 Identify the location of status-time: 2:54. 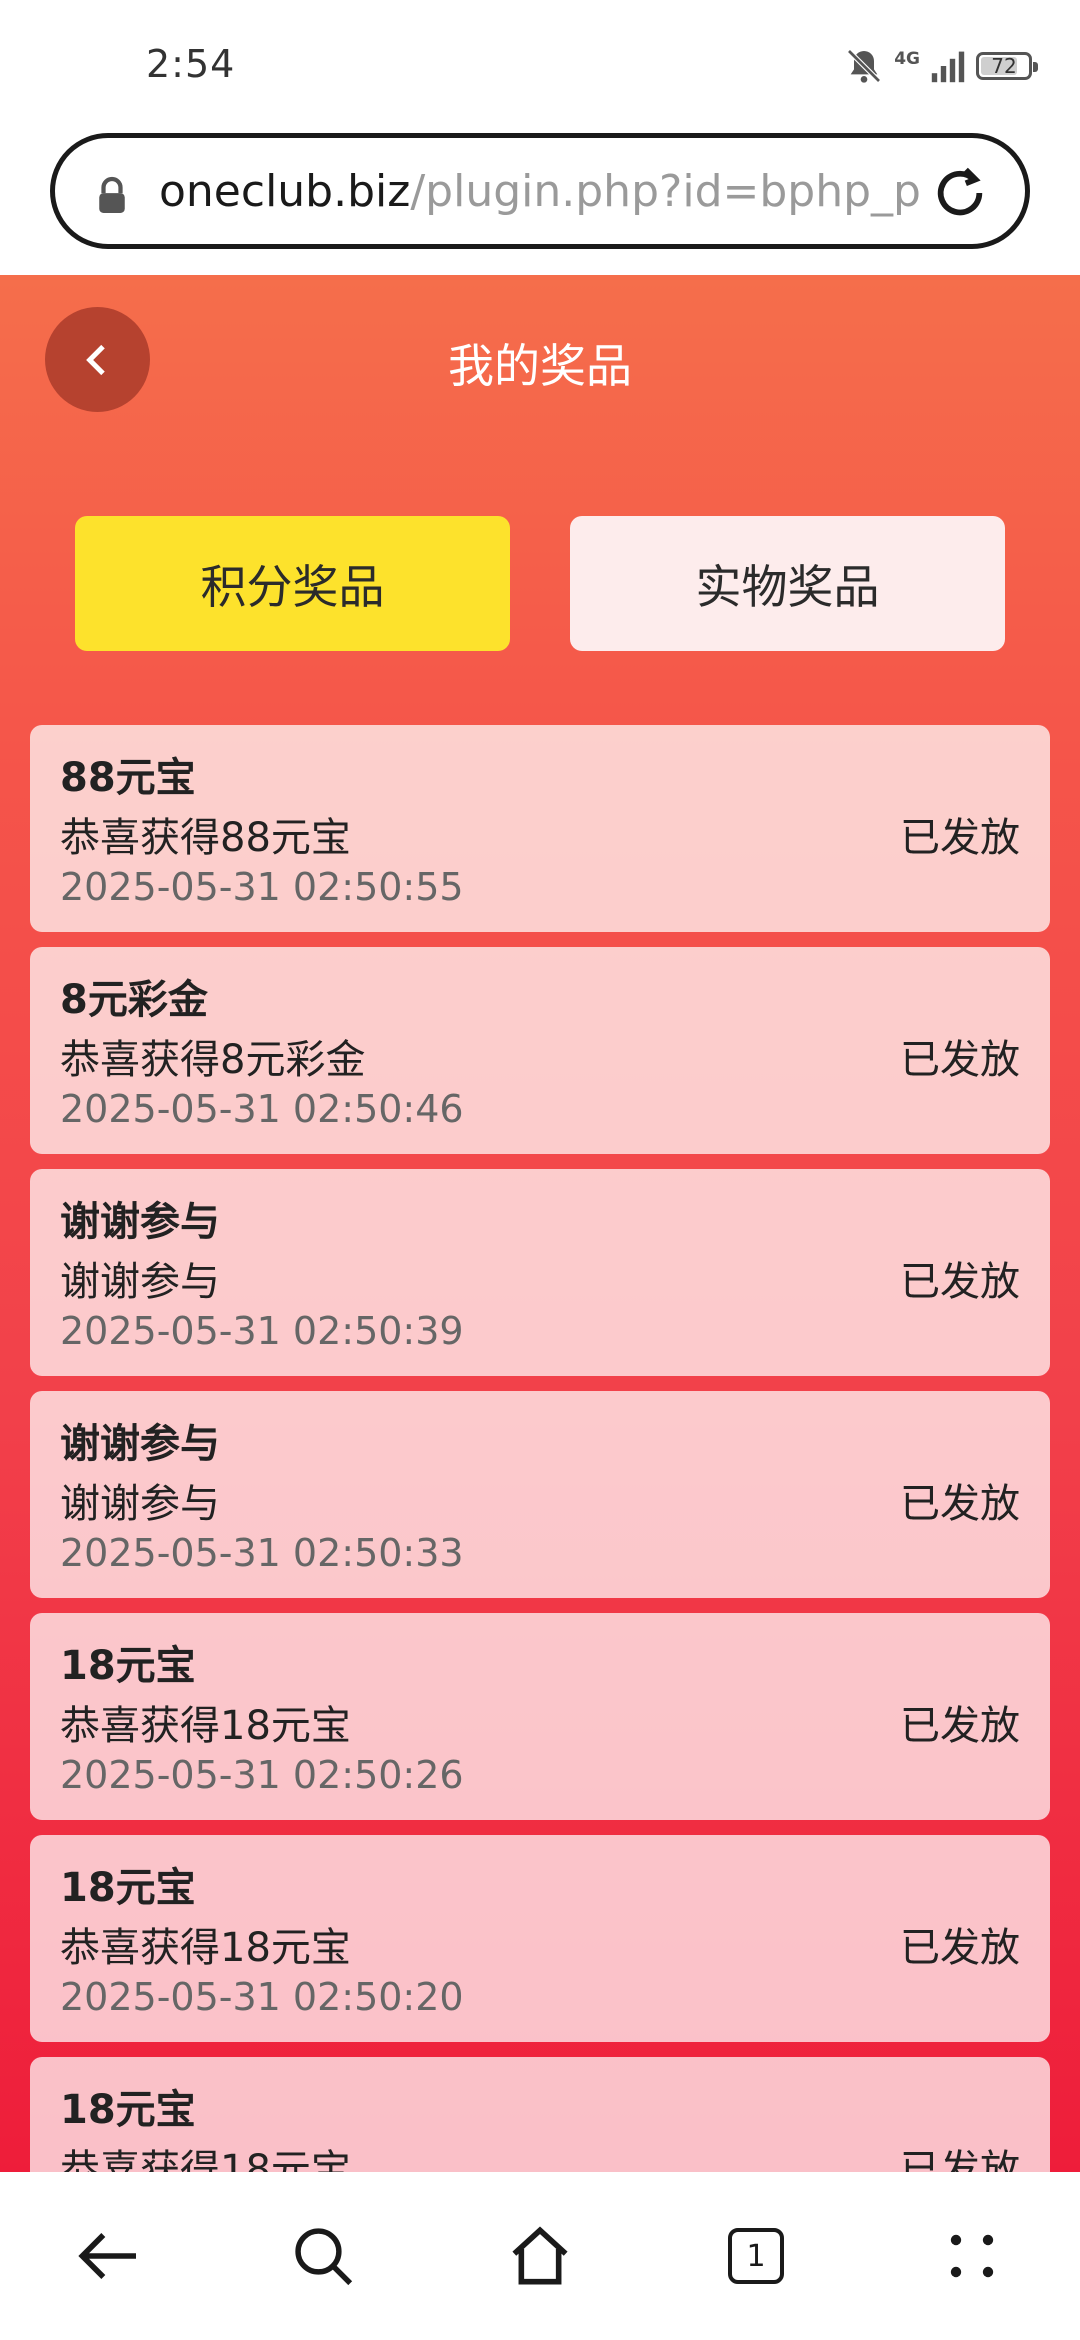
(191, 64).